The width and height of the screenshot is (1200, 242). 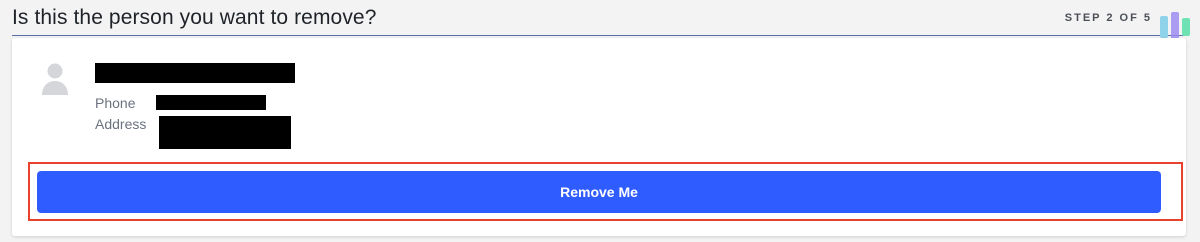 I want to click on step-indicator: STEP 2 OF 5, so click(x=1108, y=18).